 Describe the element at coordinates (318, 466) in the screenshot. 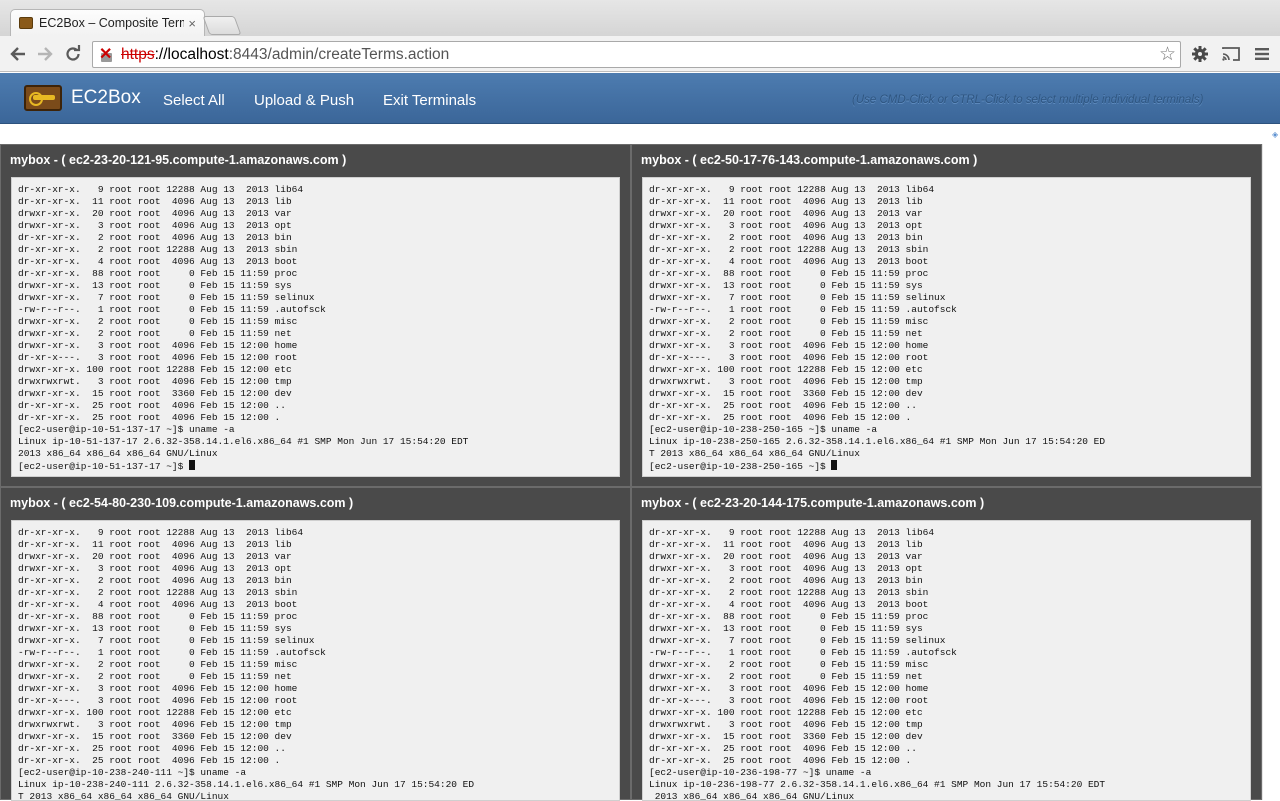

I see `terminal-line: [ec2-user@ip-10-51-137-17 ~]$` at that location.